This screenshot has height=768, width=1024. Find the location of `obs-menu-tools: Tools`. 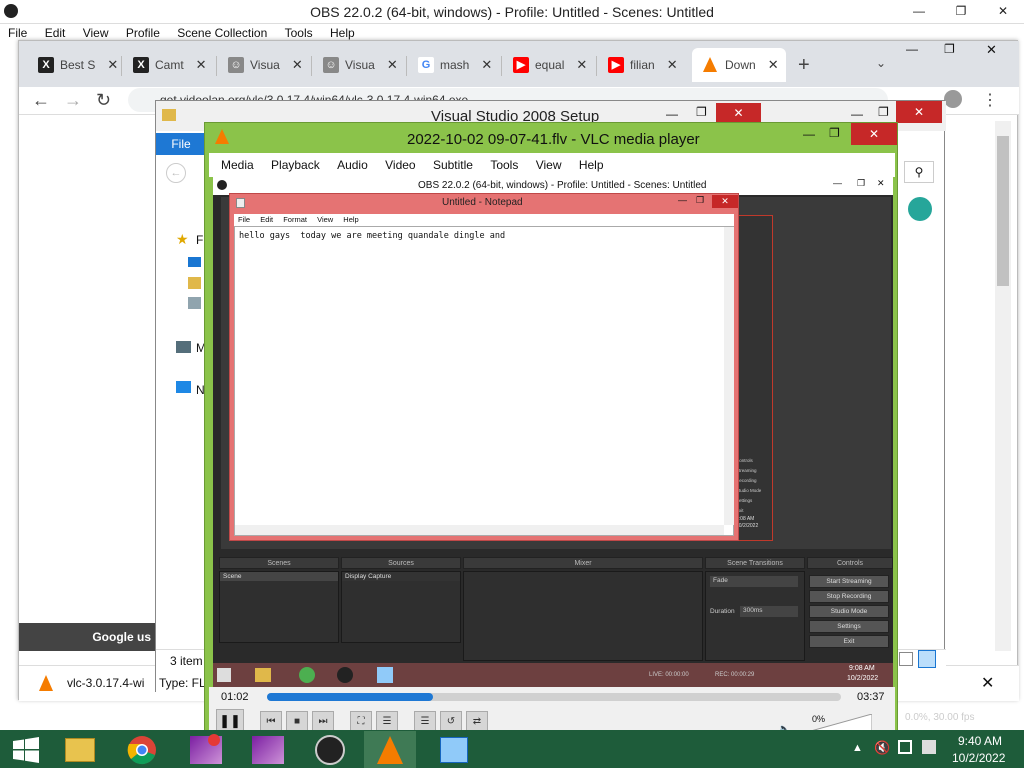

obs-menu-tools: Tools is located at coordinates (299, 33).